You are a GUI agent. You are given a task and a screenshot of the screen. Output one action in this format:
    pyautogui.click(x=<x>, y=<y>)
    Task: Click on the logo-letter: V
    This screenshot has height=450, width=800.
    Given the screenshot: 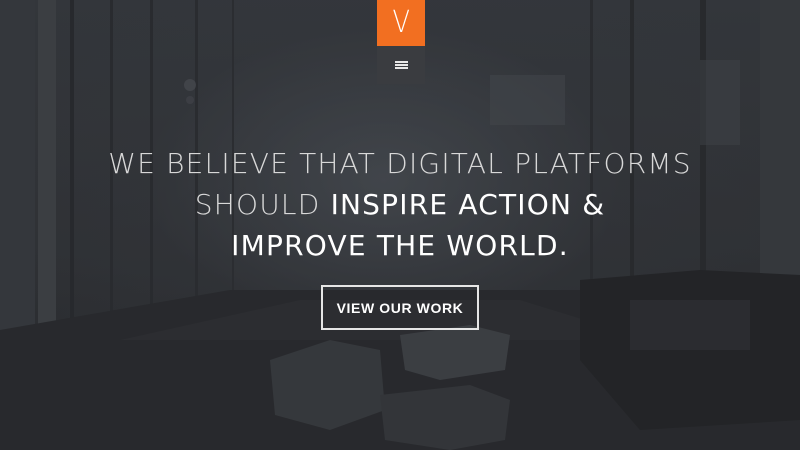 What is the action you would take?
    pyautogui.click(x=401, y=22)
    